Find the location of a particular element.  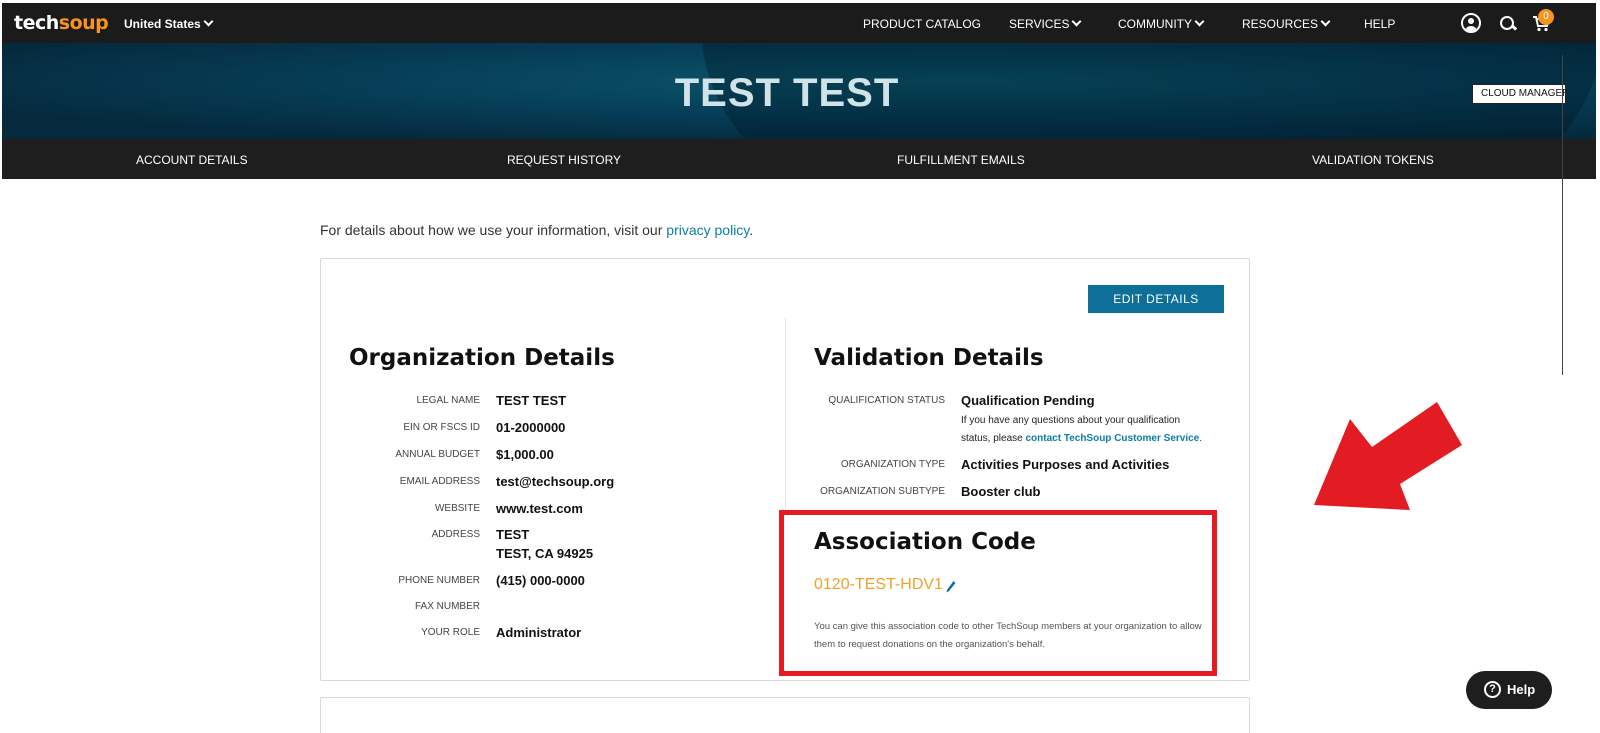

note-text: status, please is located at coordinates (993, 438).